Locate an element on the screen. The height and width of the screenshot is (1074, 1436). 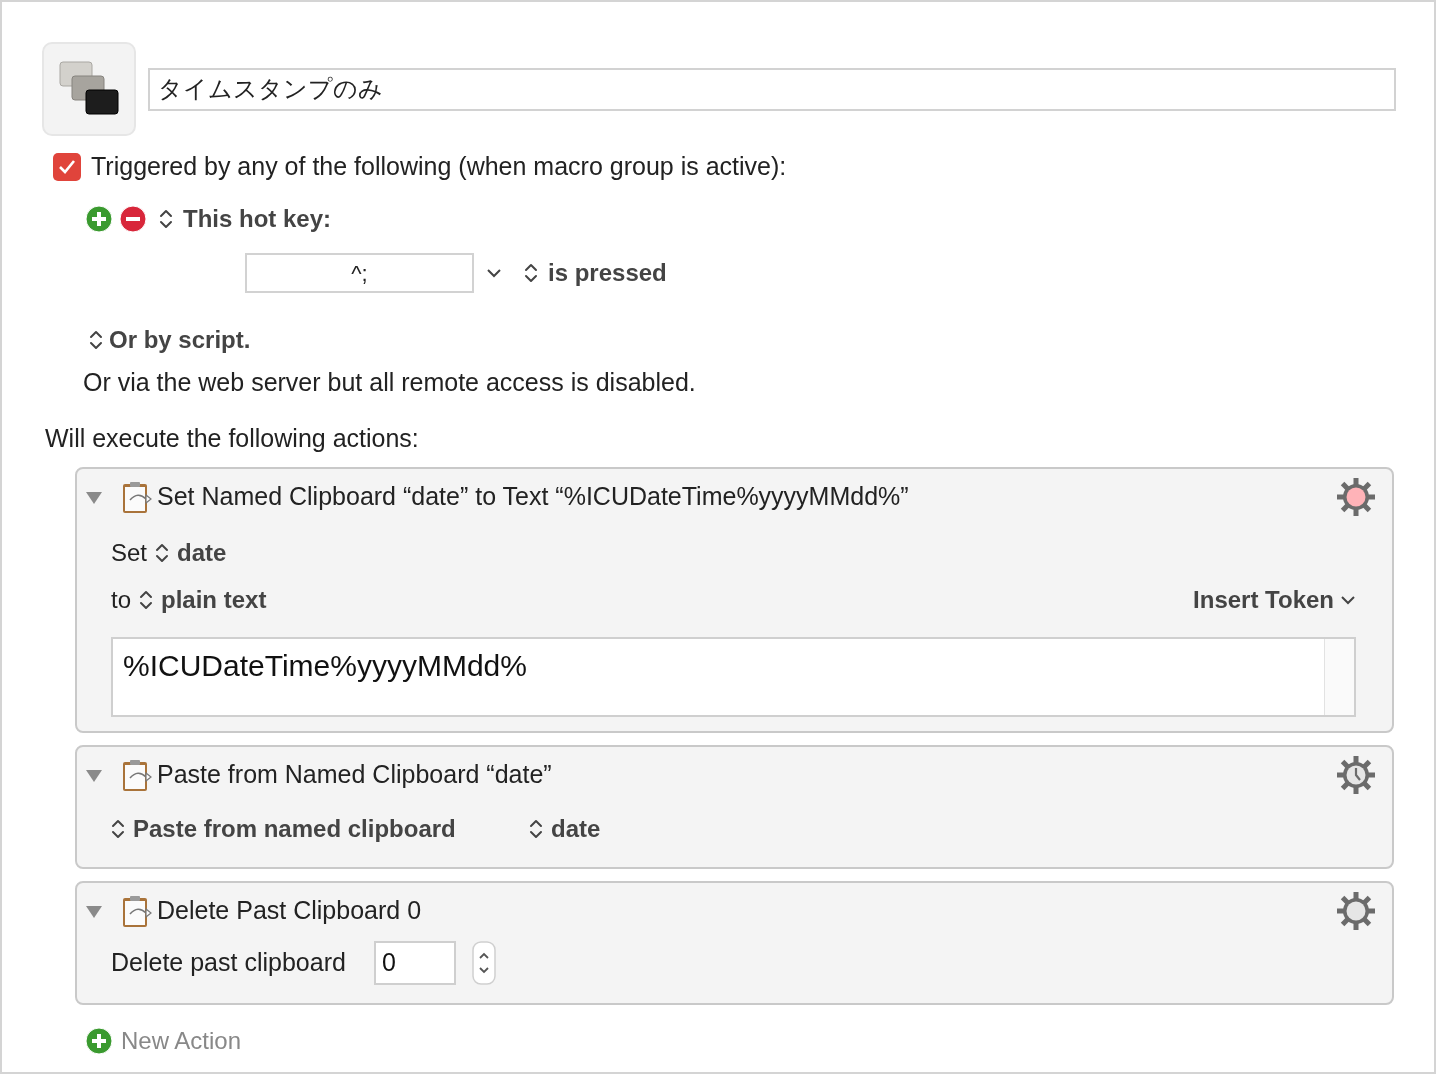
gear-clock-icon is located at coordinates (1356, 775).